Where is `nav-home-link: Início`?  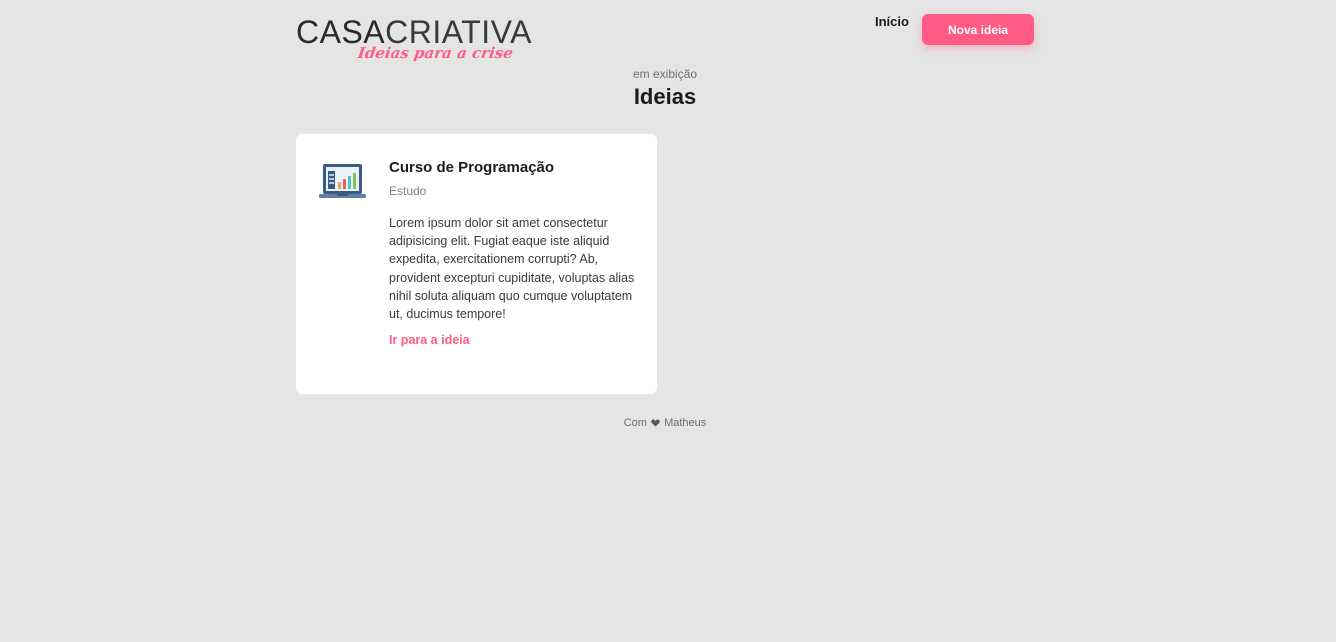 nav-home-link: Início is located at coordinates (892, 22).